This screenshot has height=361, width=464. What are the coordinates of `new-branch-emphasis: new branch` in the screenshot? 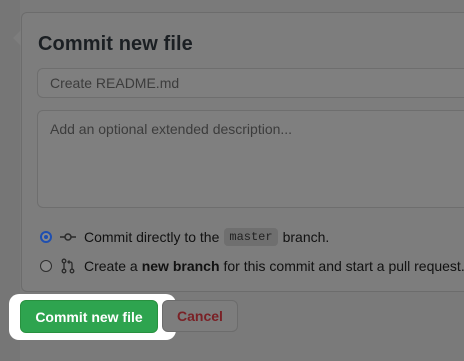 It's located at (180, 266).